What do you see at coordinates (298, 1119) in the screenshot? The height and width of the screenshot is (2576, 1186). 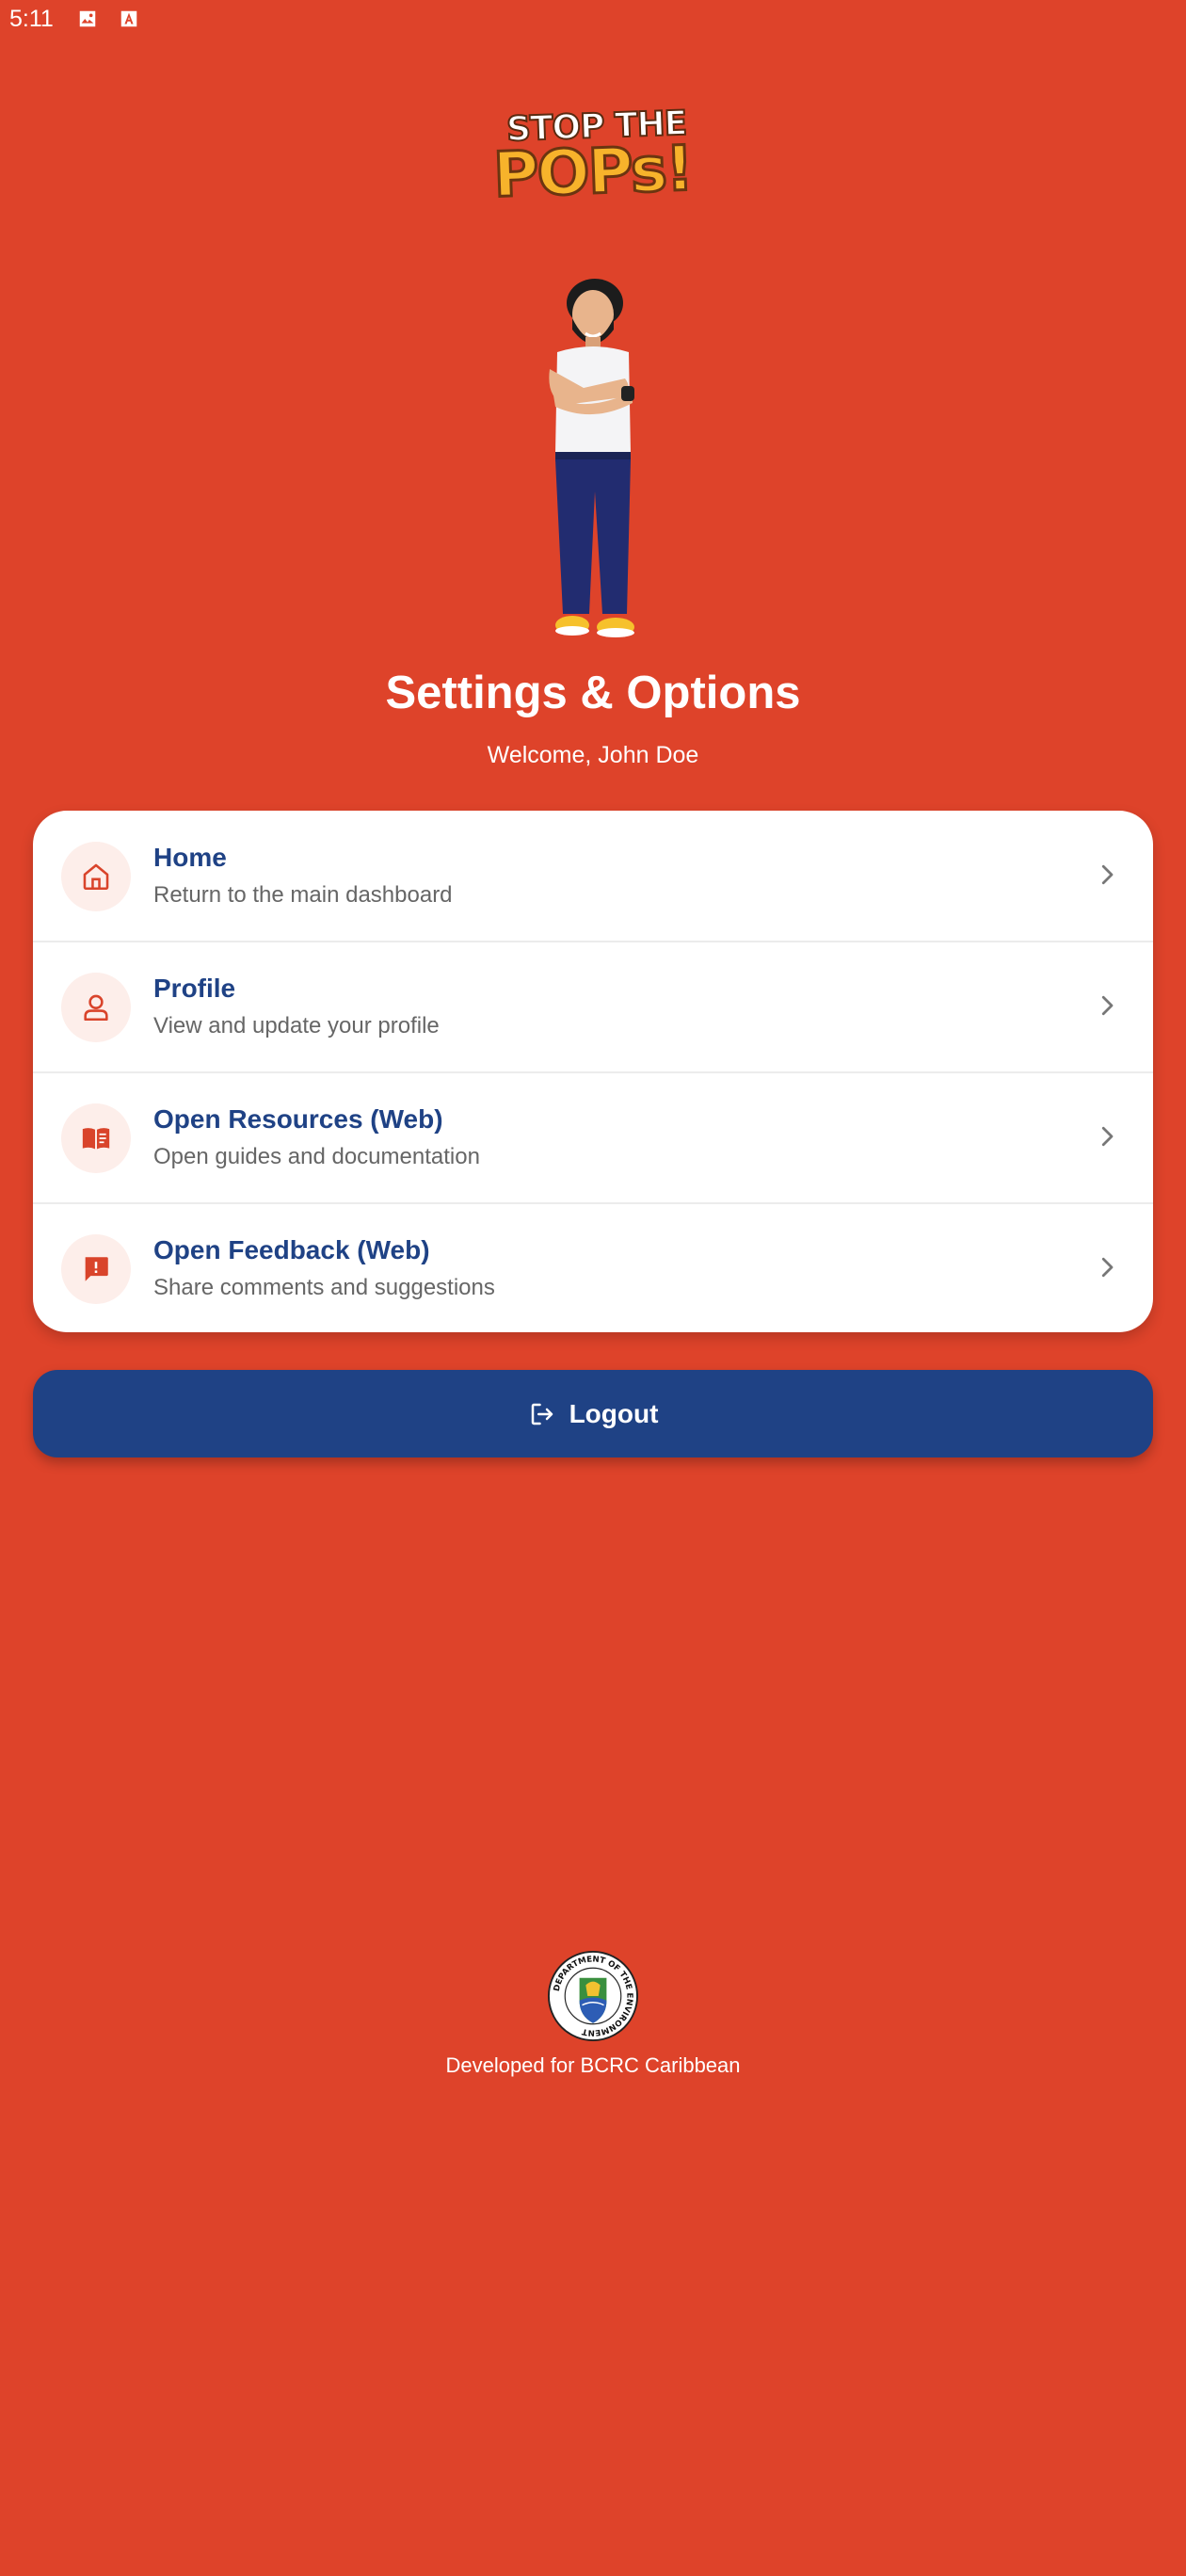 I see `menu-item-title: Open Resources (Web)` at bounding box center [298, 1119].